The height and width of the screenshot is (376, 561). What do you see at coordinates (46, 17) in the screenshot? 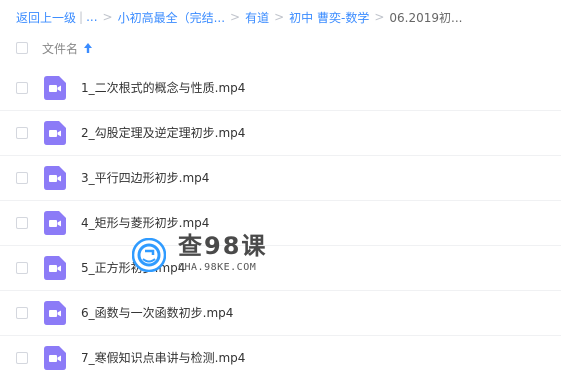
I see `back-link: 返回上一级` at bounding box center [46, 17].